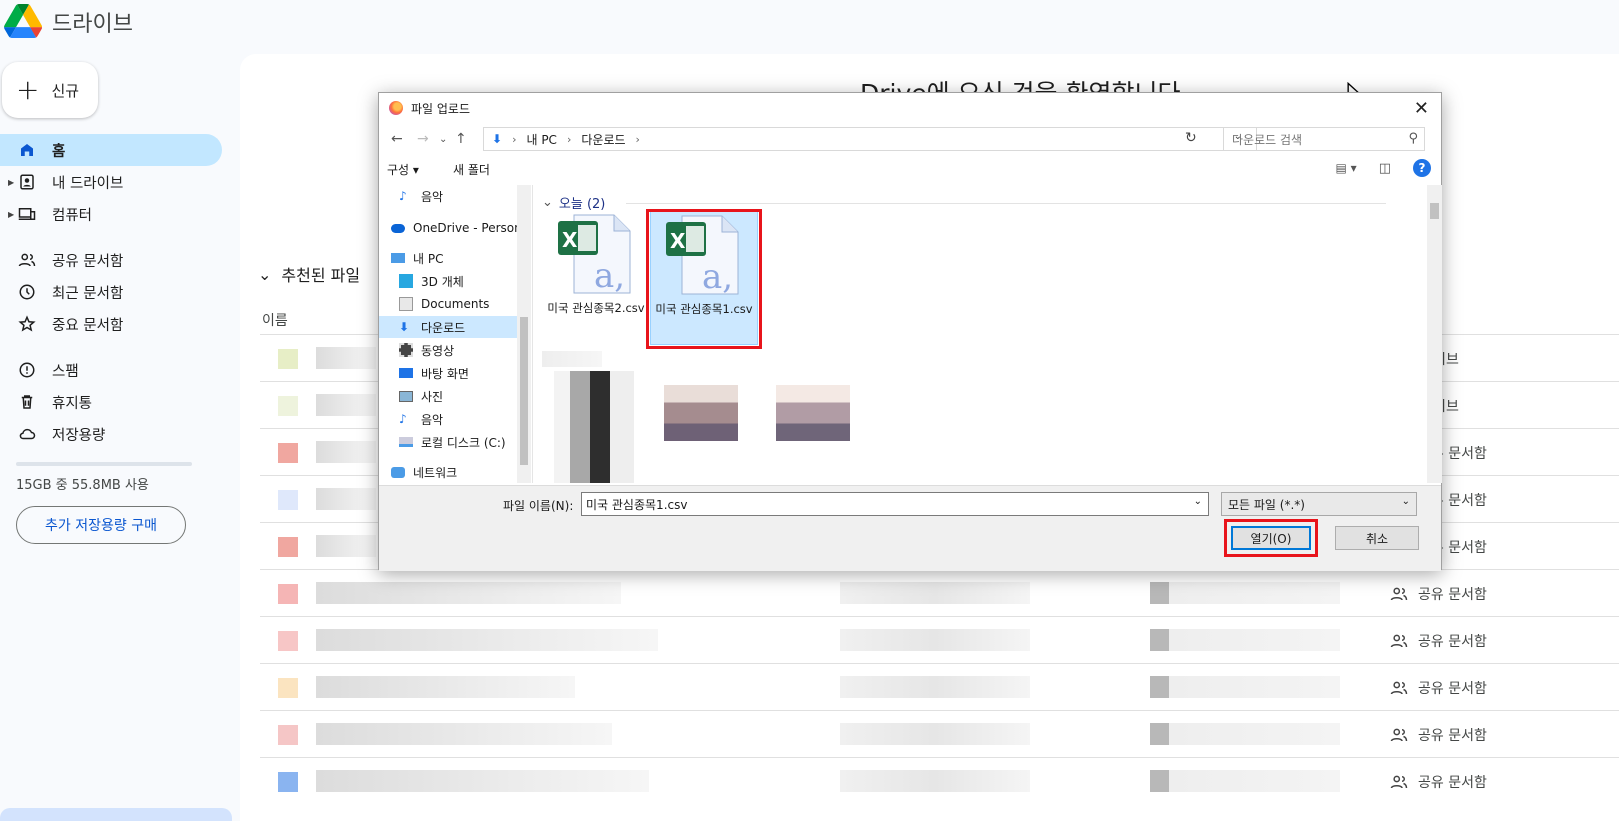  Describe the element at coordinates (27, 370) in the screenshot. I see `spam-icon` at that location.